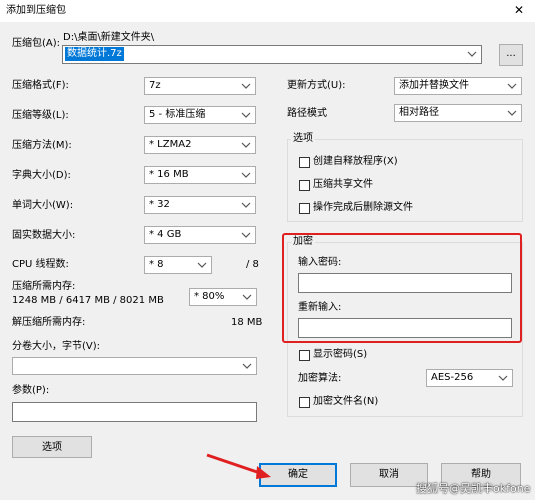 This screenshot has width=535, height=500. I want to click on delete-source-label: 操作完成后删除源文件, so click(363, 207).